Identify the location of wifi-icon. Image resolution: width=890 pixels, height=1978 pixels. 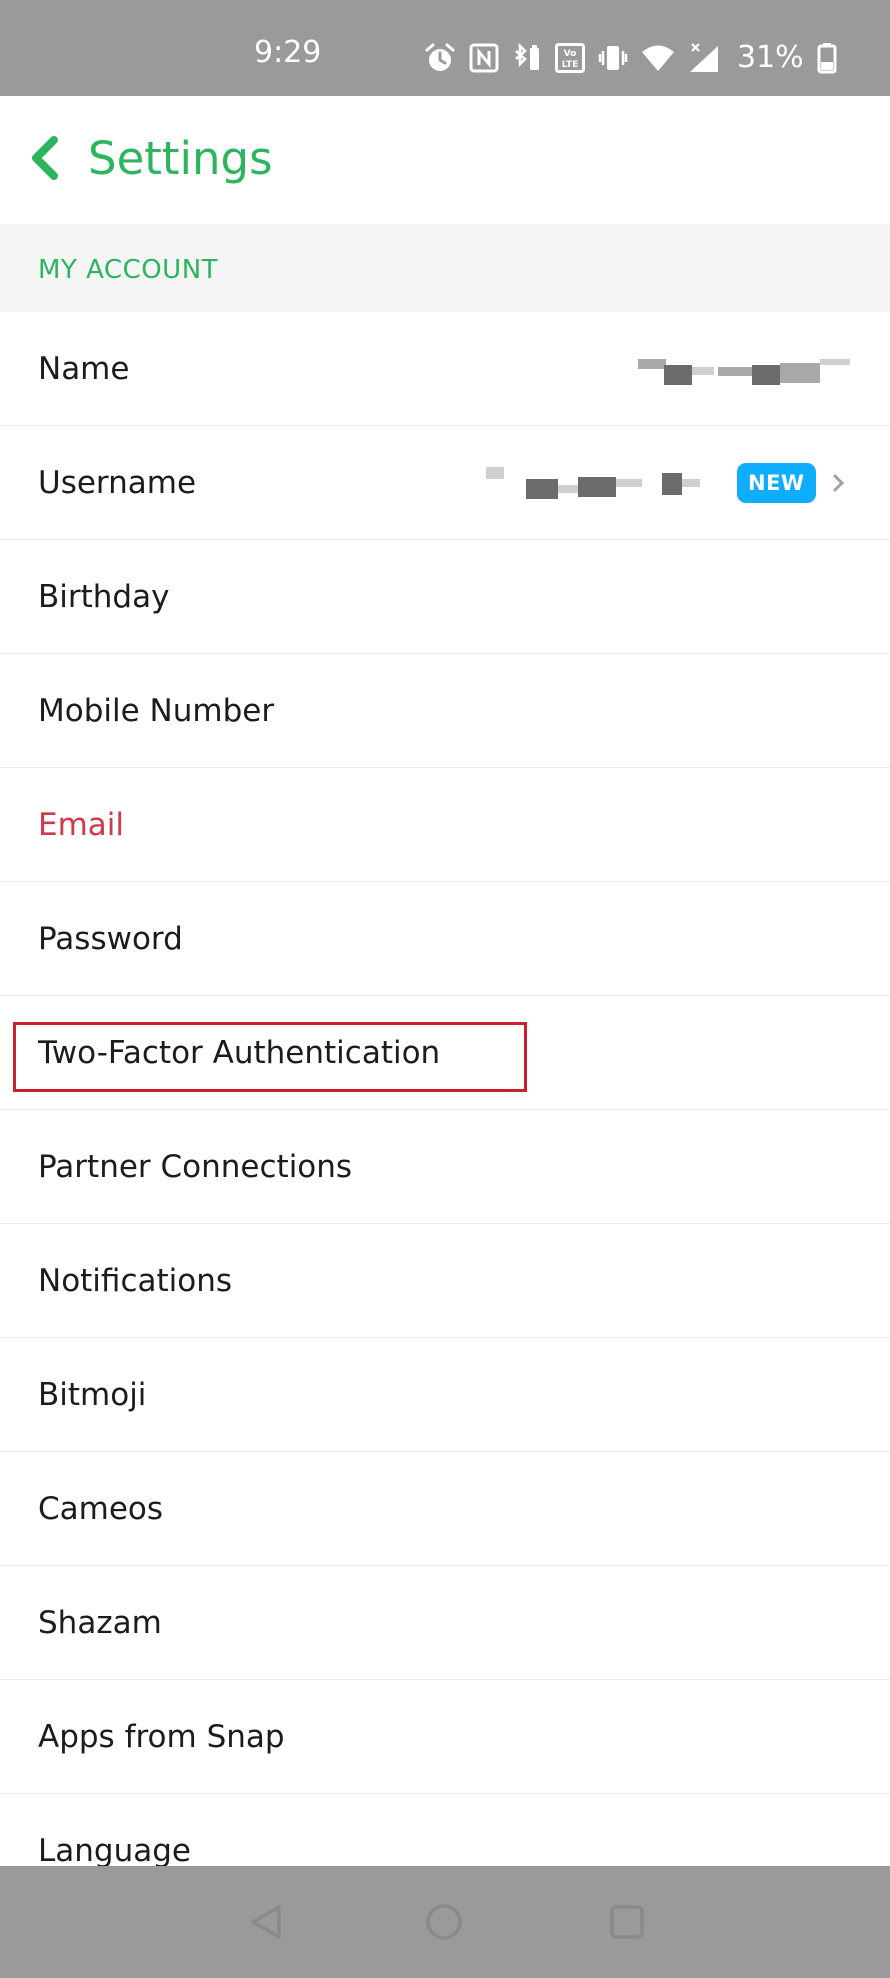
(658, 58).